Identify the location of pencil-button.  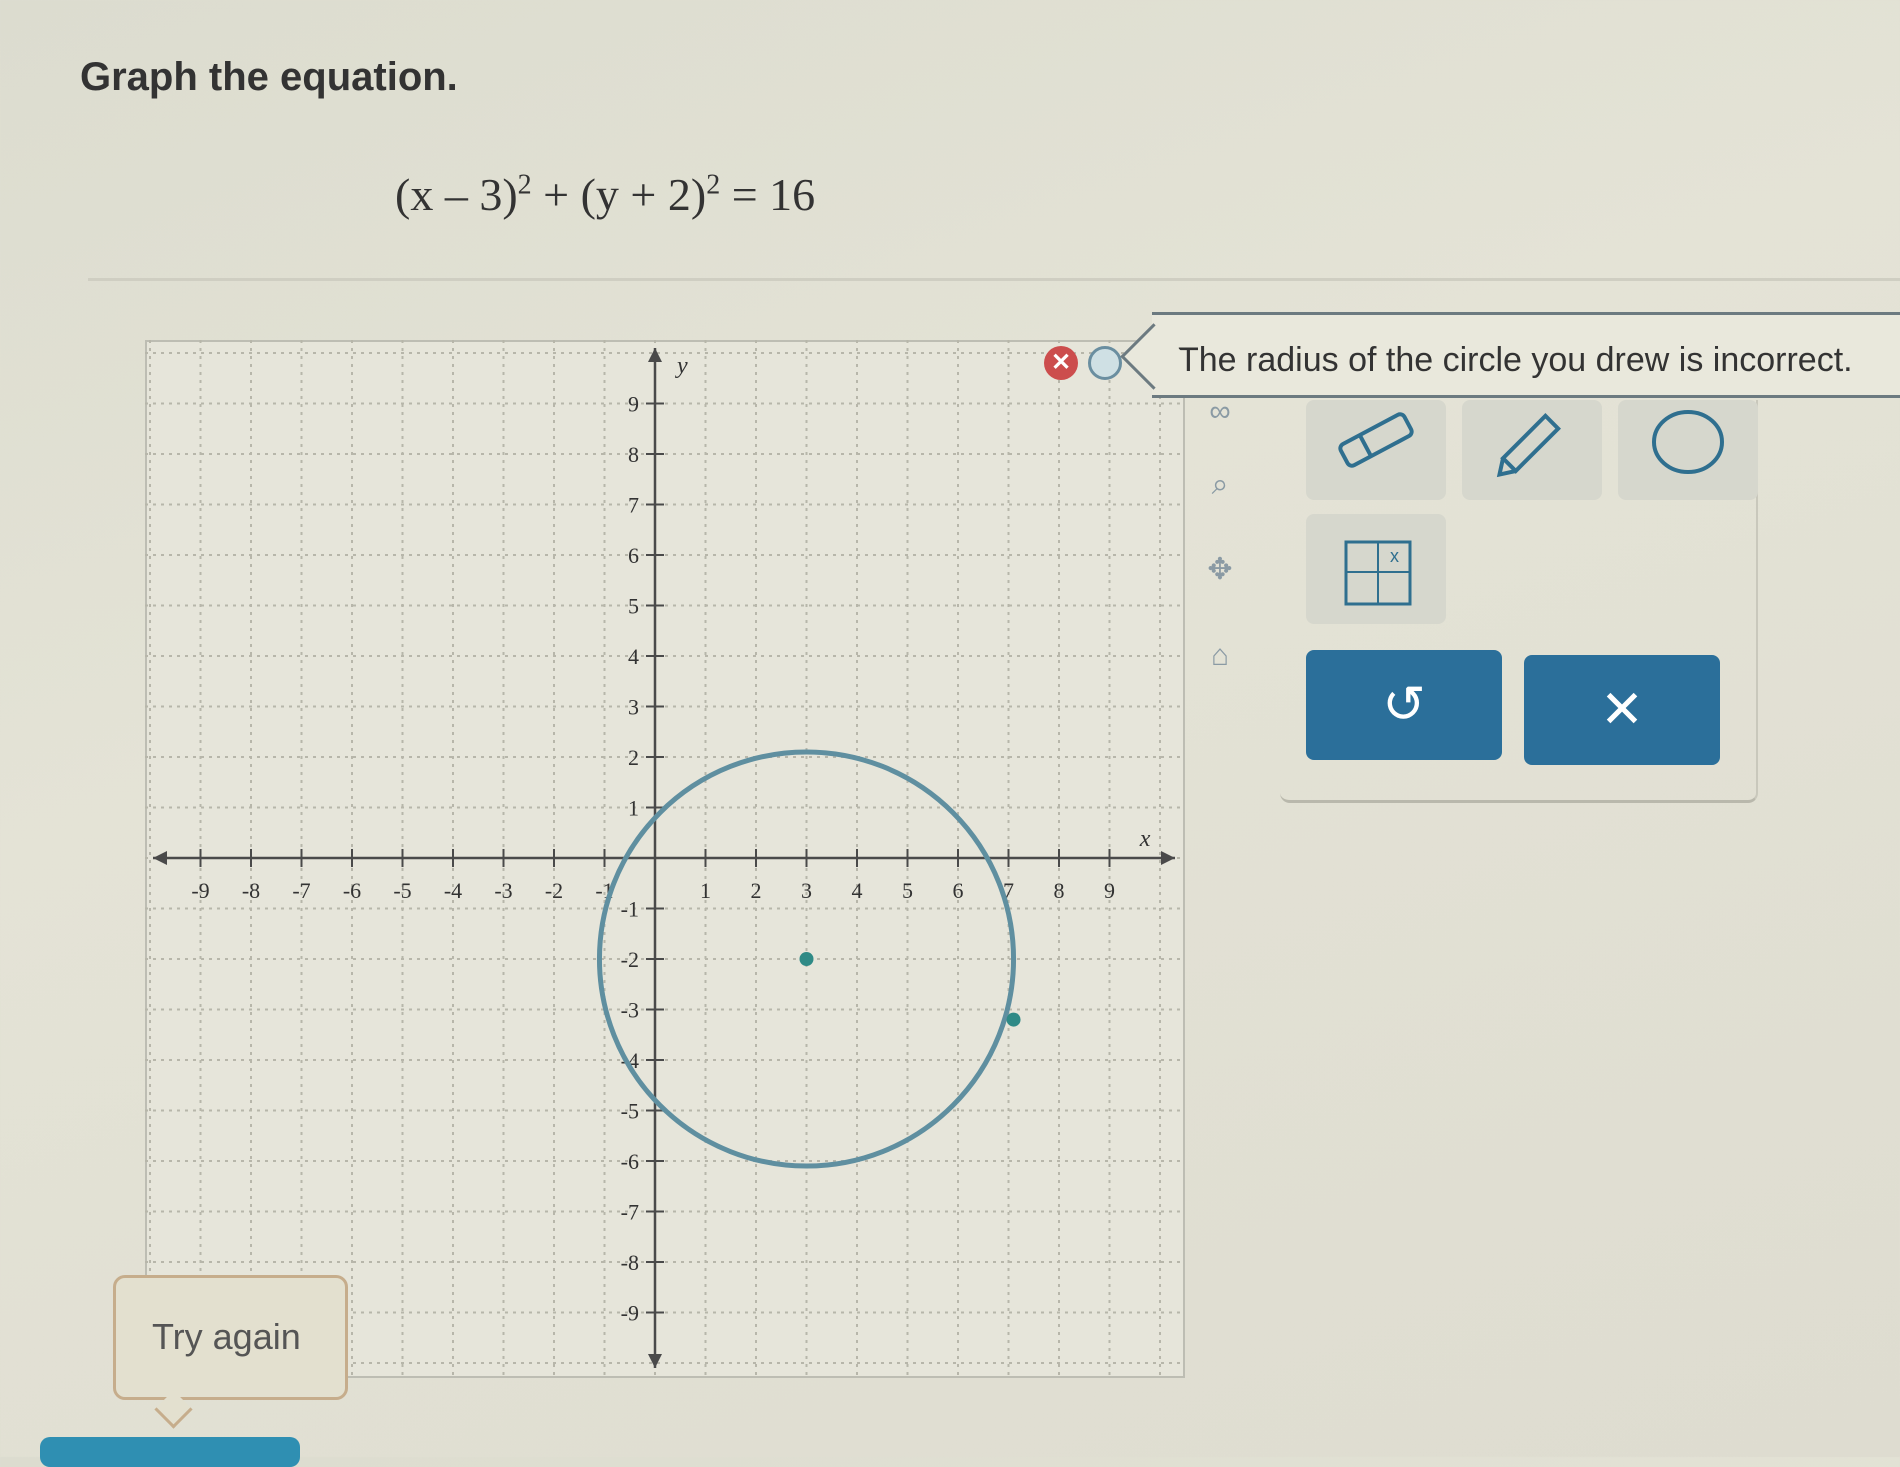
(1532, 450).